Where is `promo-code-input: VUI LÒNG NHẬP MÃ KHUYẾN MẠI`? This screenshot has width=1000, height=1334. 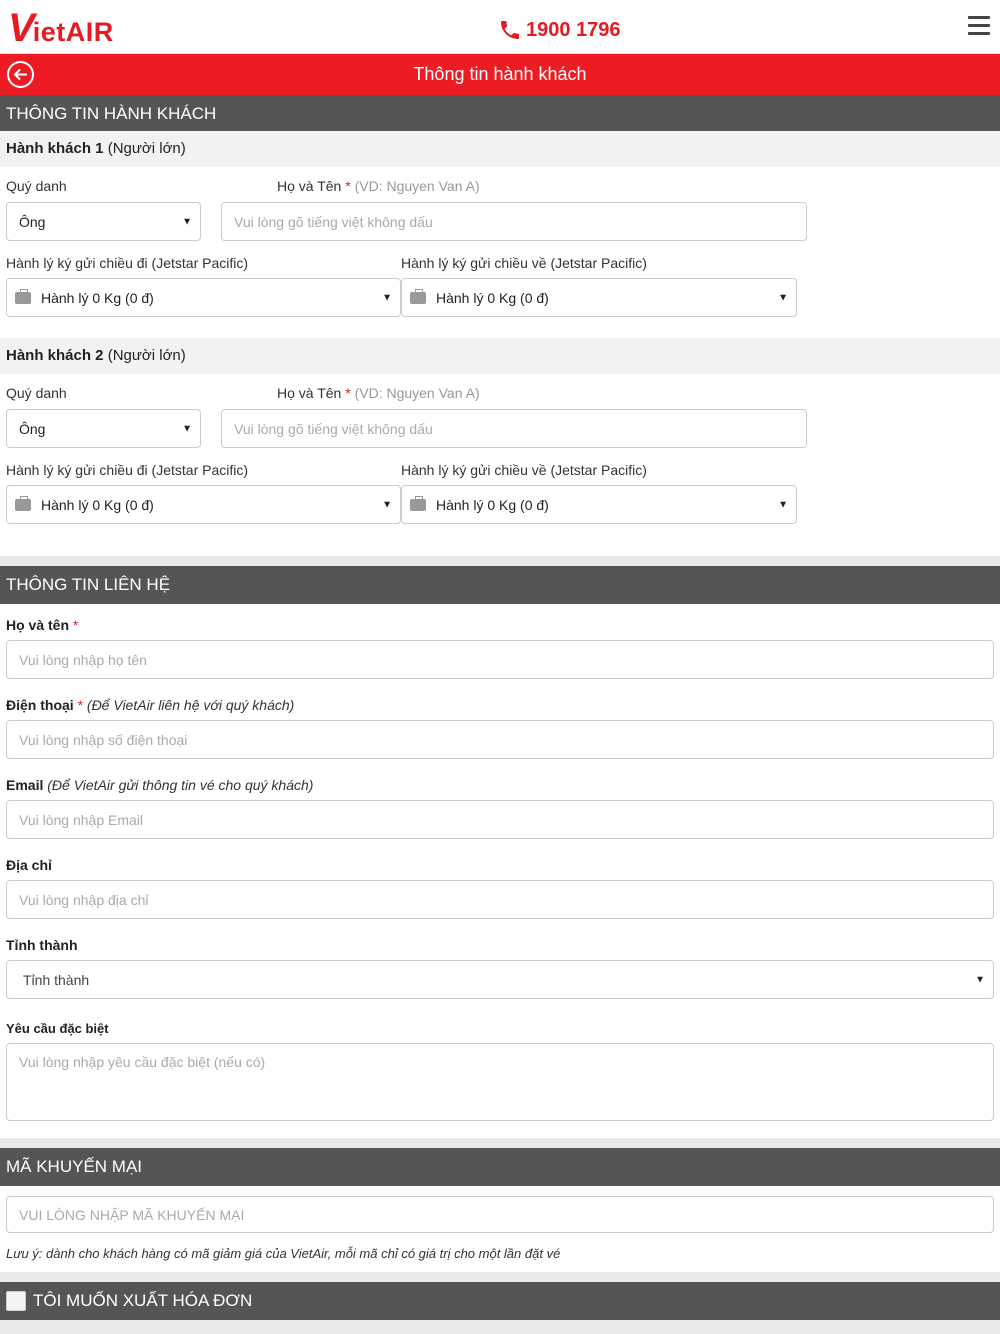 promo-code-input: VUI LÒNG NHẬP MÃ KHUYẾN MẠI is located at coordinates (500, 1214).